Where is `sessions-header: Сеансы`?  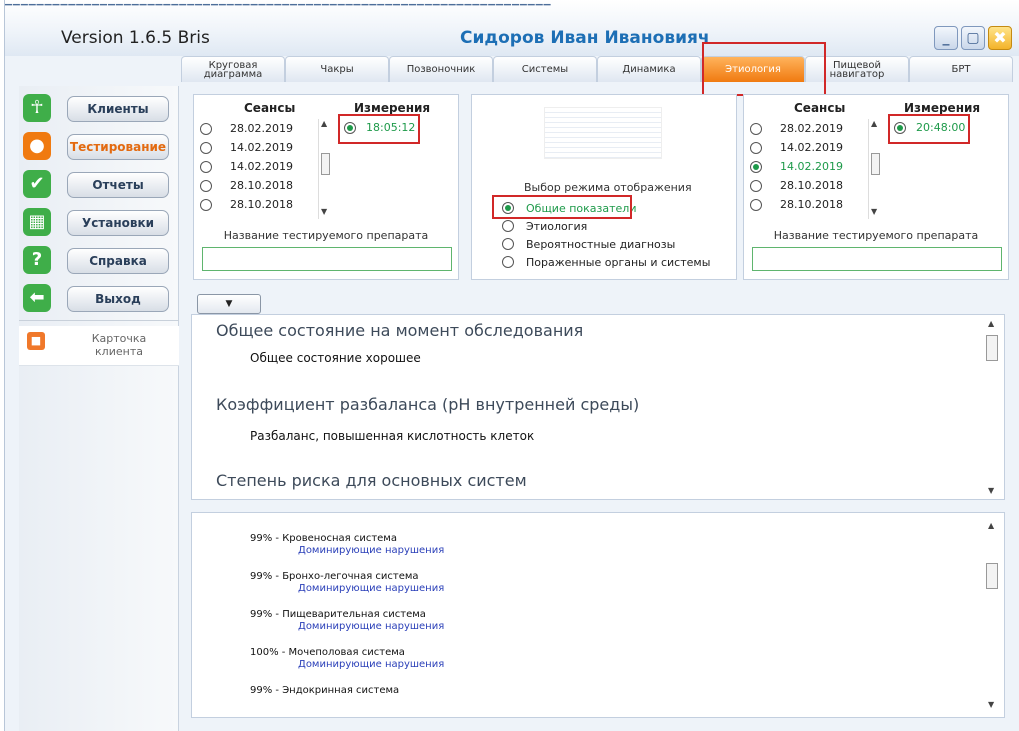
sessions-header: Сеансы is located at coordinates (820, 108).